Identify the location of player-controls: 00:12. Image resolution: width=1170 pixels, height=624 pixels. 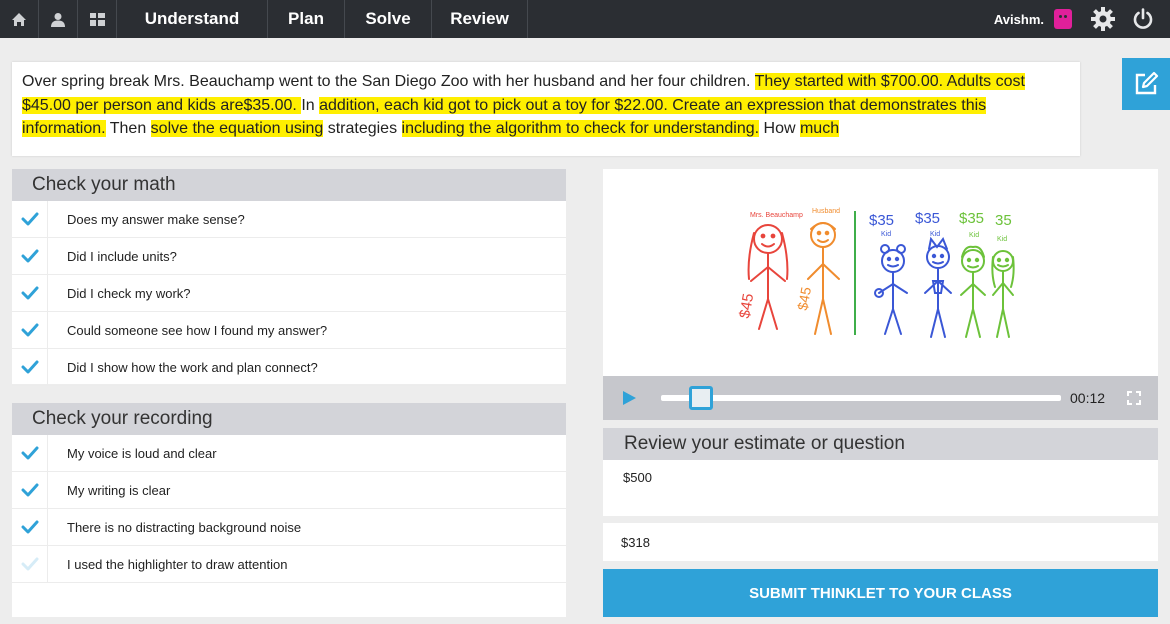
(880, 398).